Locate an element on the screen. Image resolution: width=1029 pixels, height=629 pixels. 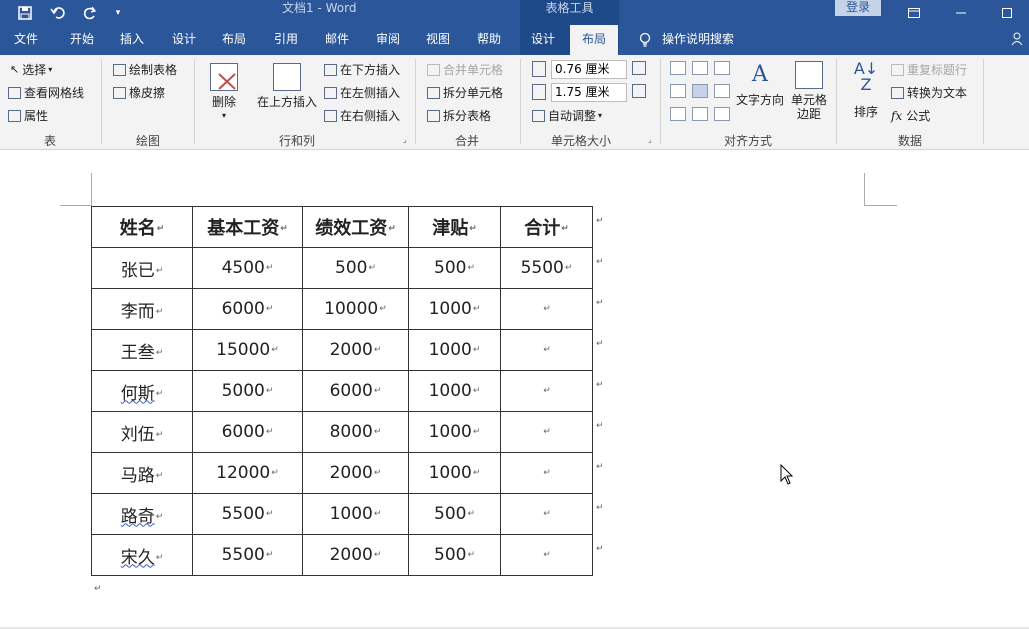
tab-layout: 布局 is located at coordinates (234, 40).